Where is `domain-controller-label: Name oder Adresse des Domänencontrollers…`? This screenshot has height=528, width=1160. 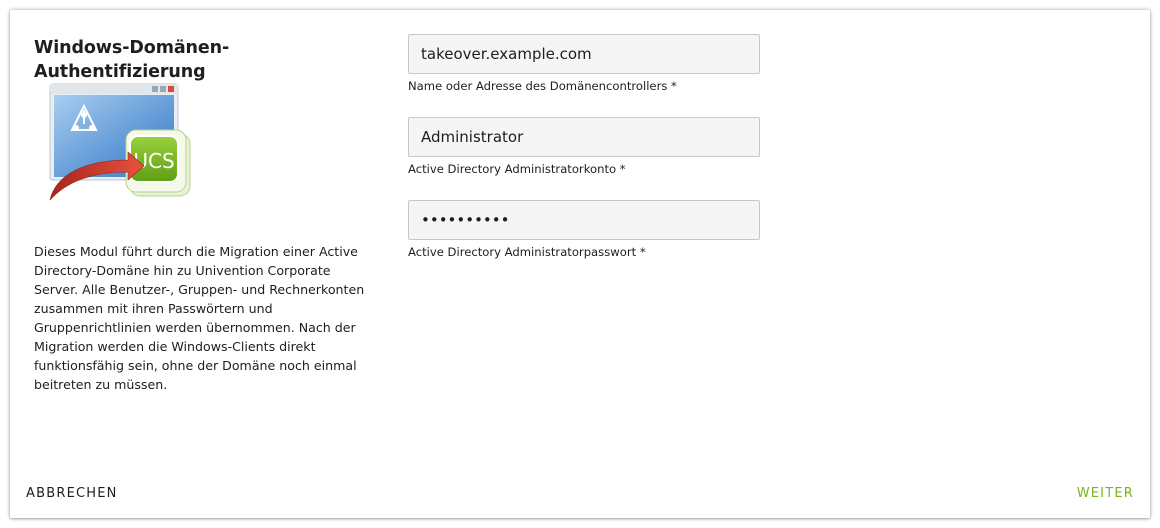
domain-controller-label: Name oder Adresse des Domänencontrollers… is located at coordinates (542, 86).